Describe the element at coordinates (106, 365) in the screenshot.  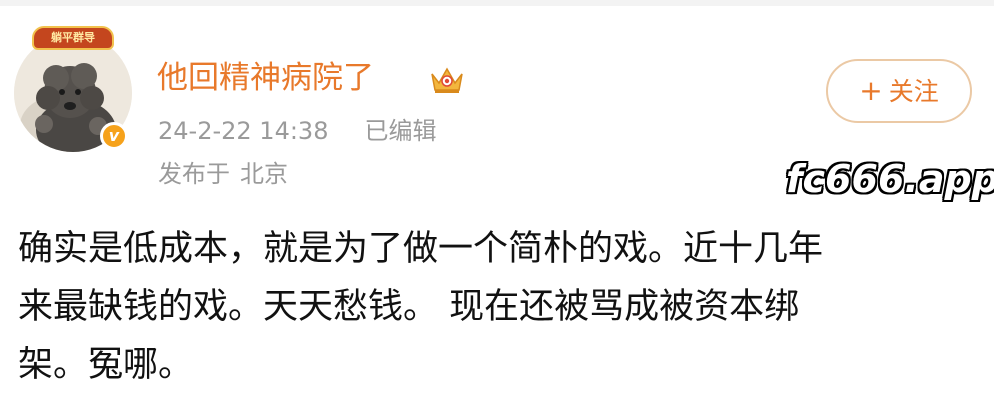
I see `post-body-line: 架。冤哪。` at that location.